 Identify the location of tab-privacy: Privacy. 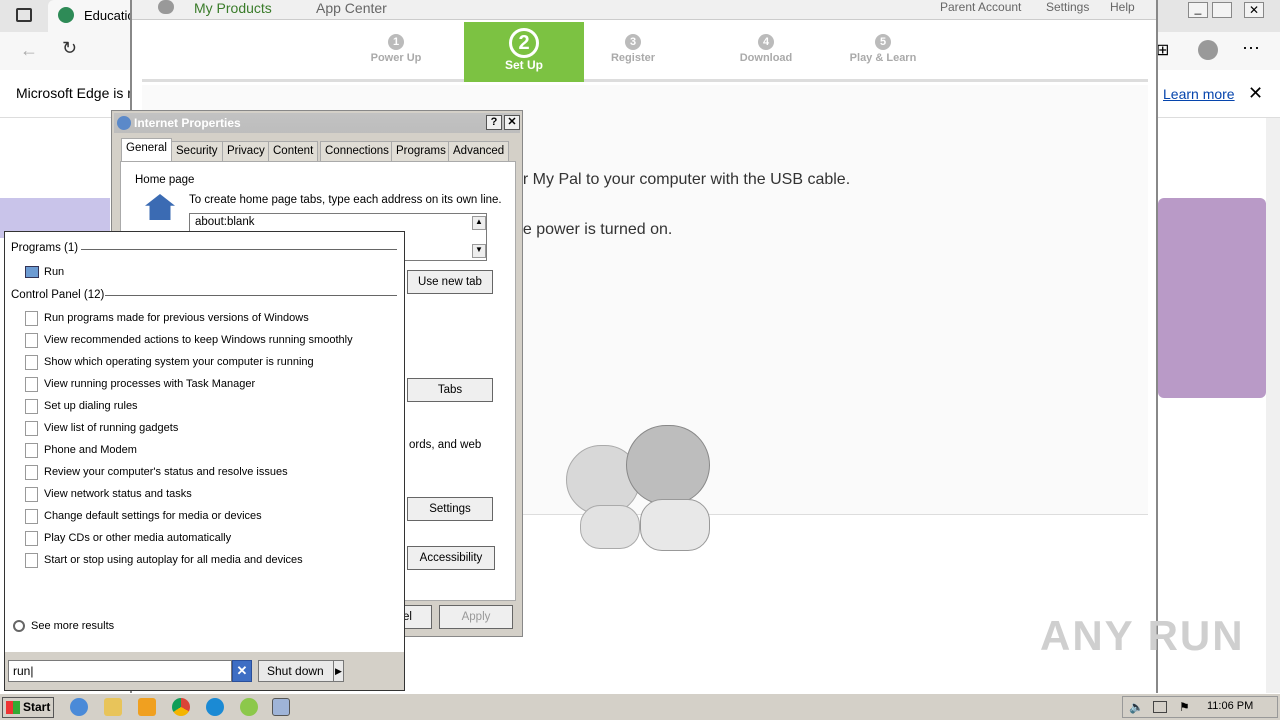
(246, 151).